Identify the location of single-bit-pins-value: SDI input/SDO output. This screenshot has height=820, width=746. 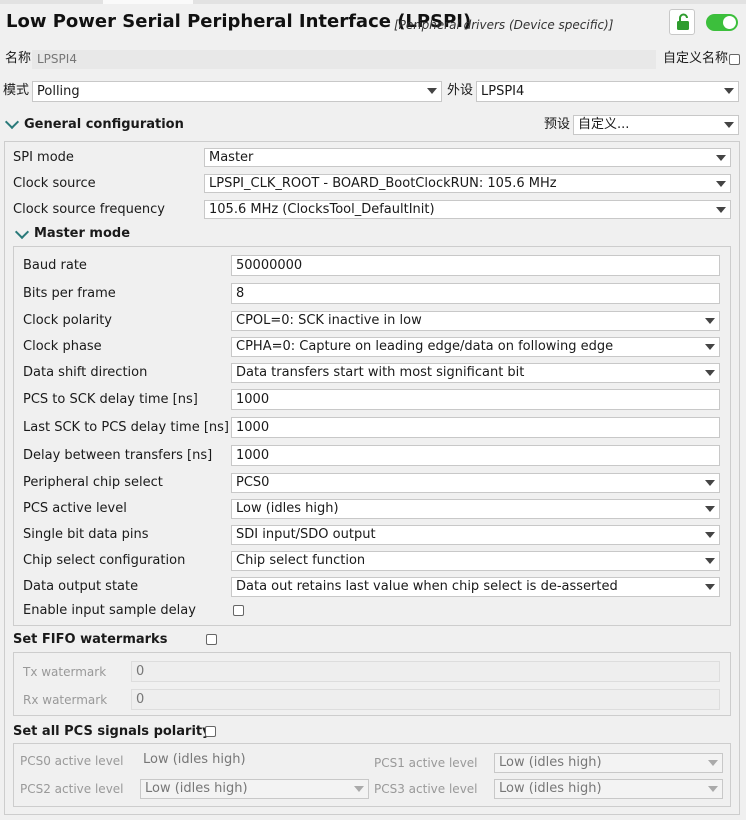
(306, 534).